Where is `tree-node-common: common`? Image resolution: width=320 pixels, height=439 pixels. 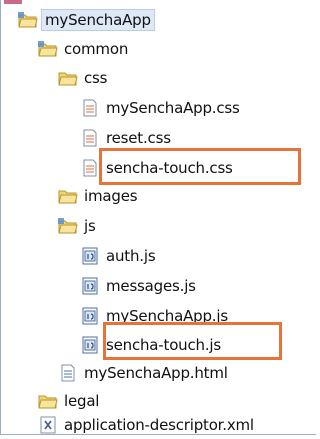 tree-node-common: common is located at coordinates (83, 49).